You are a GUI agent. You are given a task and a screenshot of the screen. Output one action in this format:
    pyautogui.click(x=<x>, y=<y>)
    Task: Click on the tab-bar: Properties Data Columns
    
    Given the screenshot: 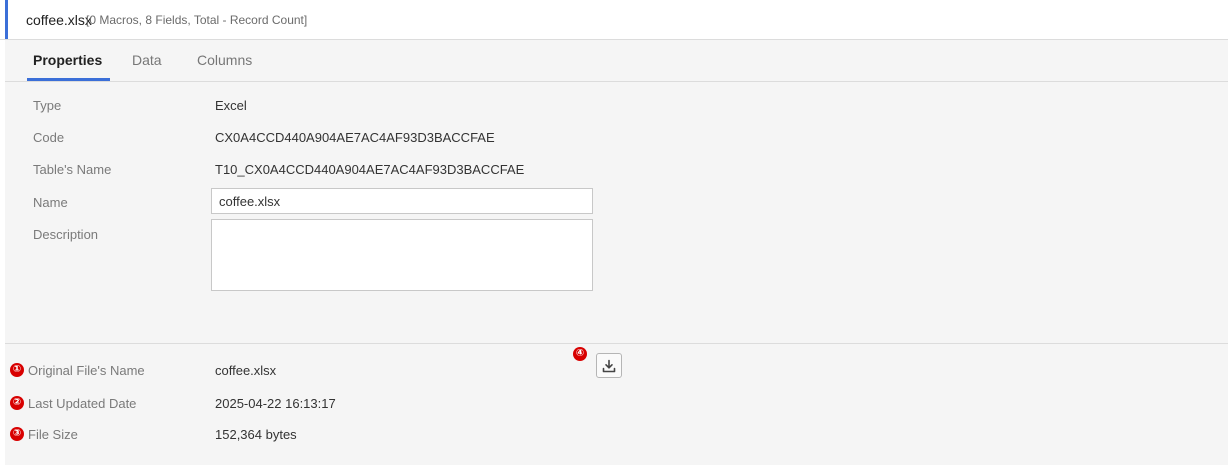 What is the action you would take?
    pyautogui.click(x=616, y=61)
    